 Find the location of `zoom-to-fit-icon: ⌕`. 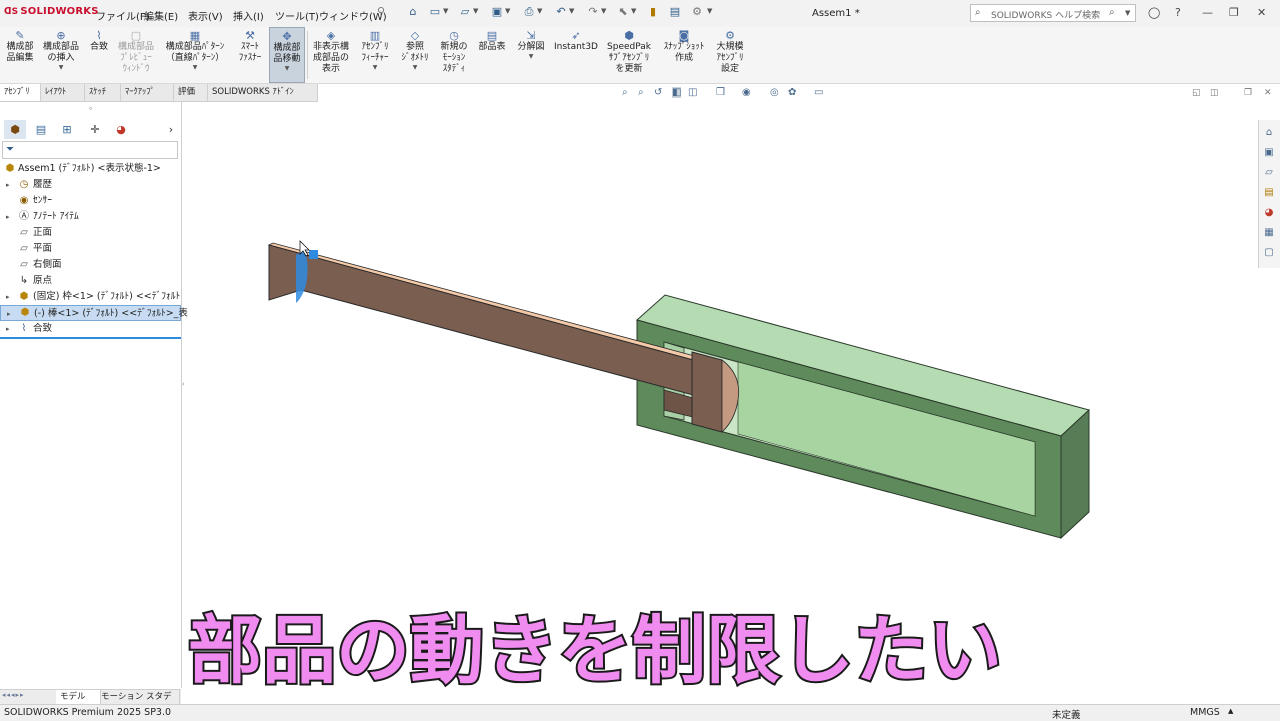

zoom-to-fit-icon: ⌕ is located at coordinates (625, 92).